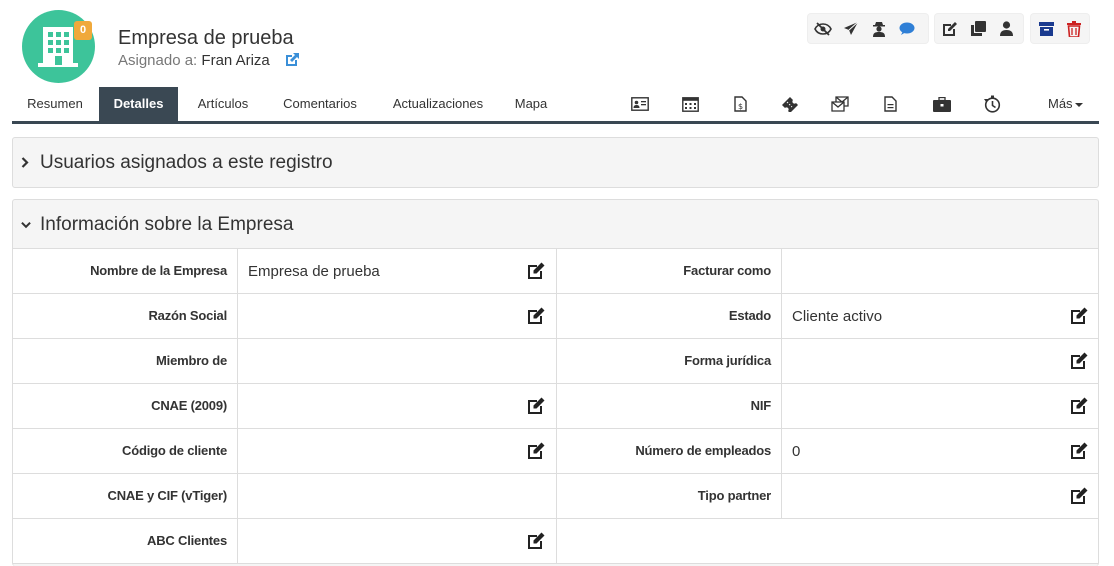 The image size is (1114, 566). I want to click on toolbar-group-edit, so click(979, 28).